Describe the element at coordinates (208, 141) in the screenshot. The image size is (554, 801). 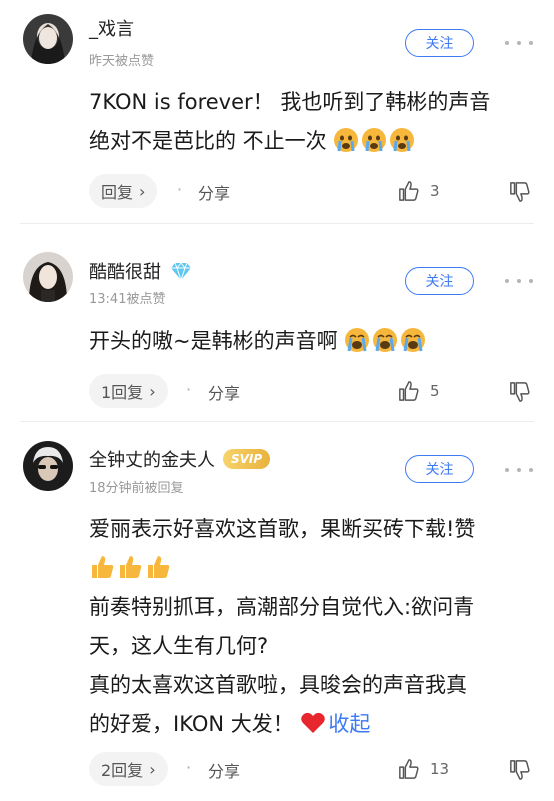
I see `comment-line: 绝对不是芭比的 不止一次` at that location.